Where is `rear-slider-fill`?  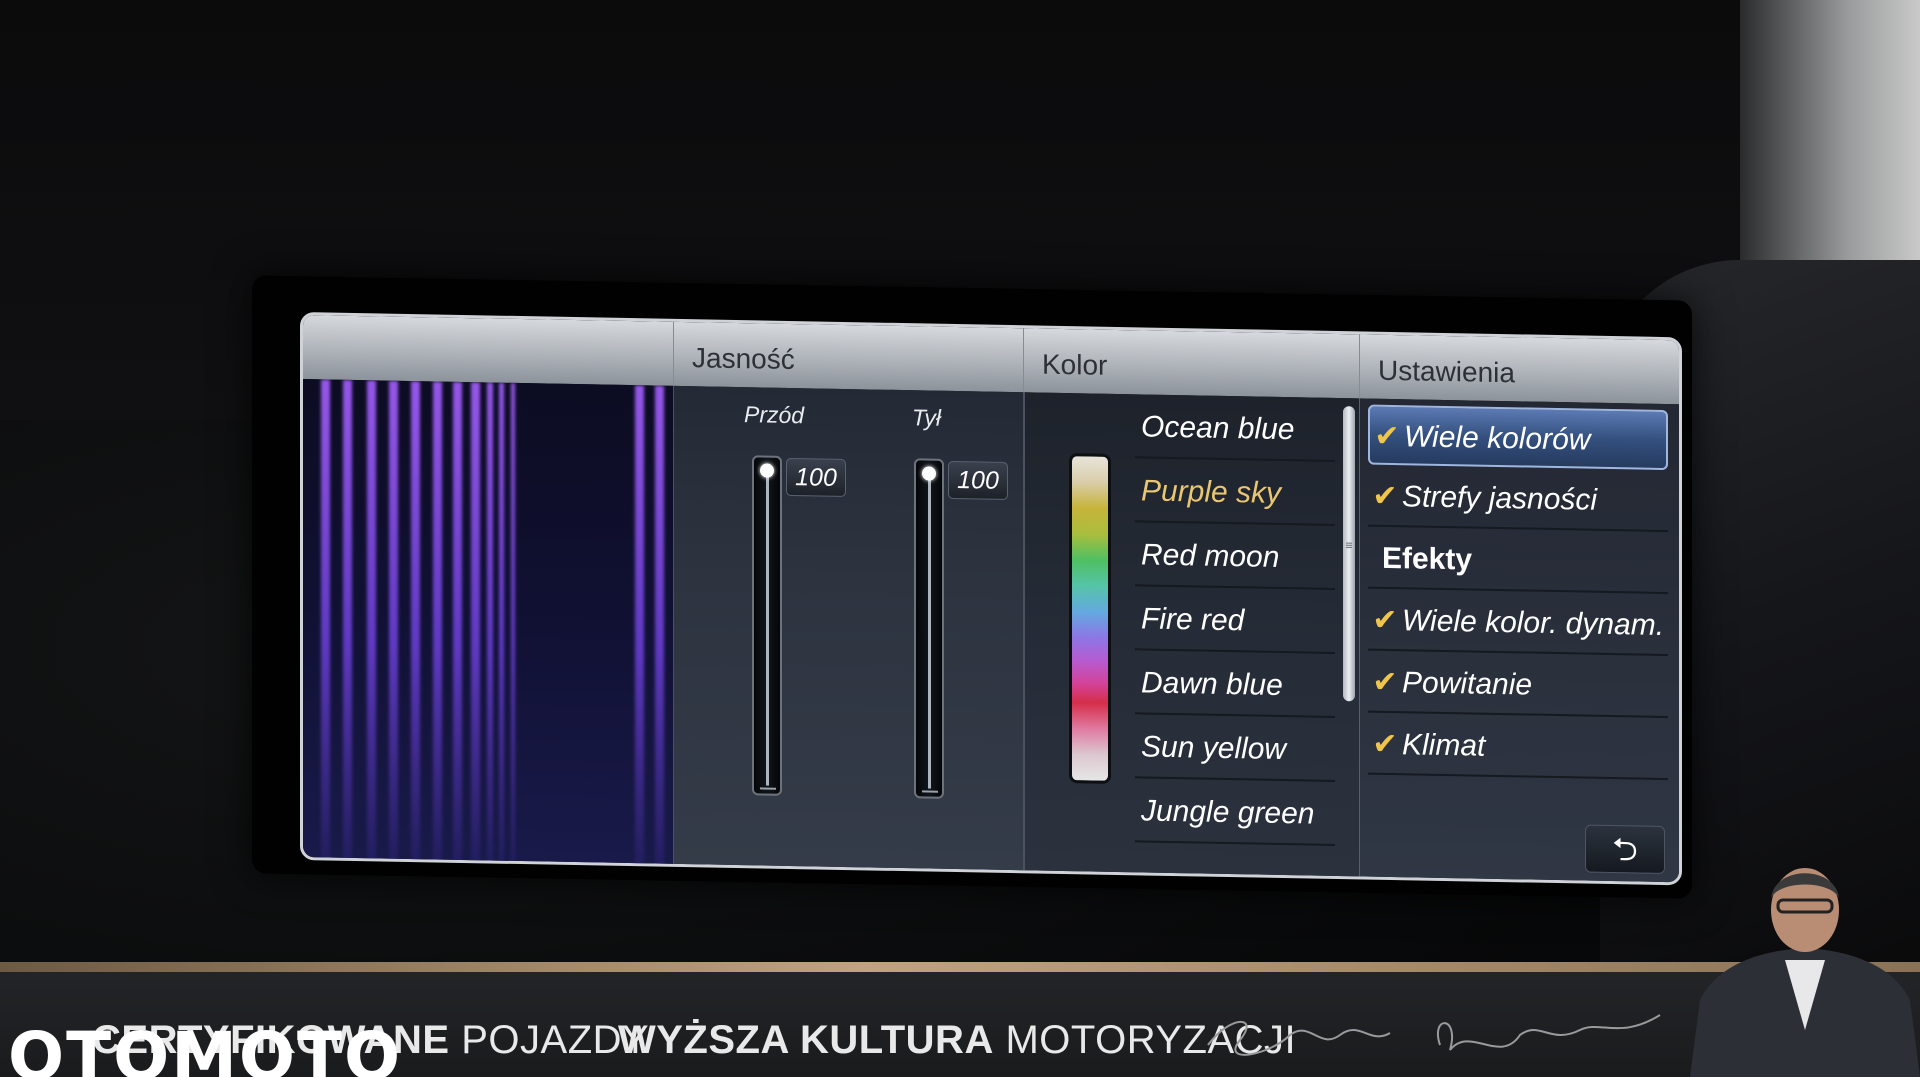 rear-slider-fill is located at coordinates (929, 628).